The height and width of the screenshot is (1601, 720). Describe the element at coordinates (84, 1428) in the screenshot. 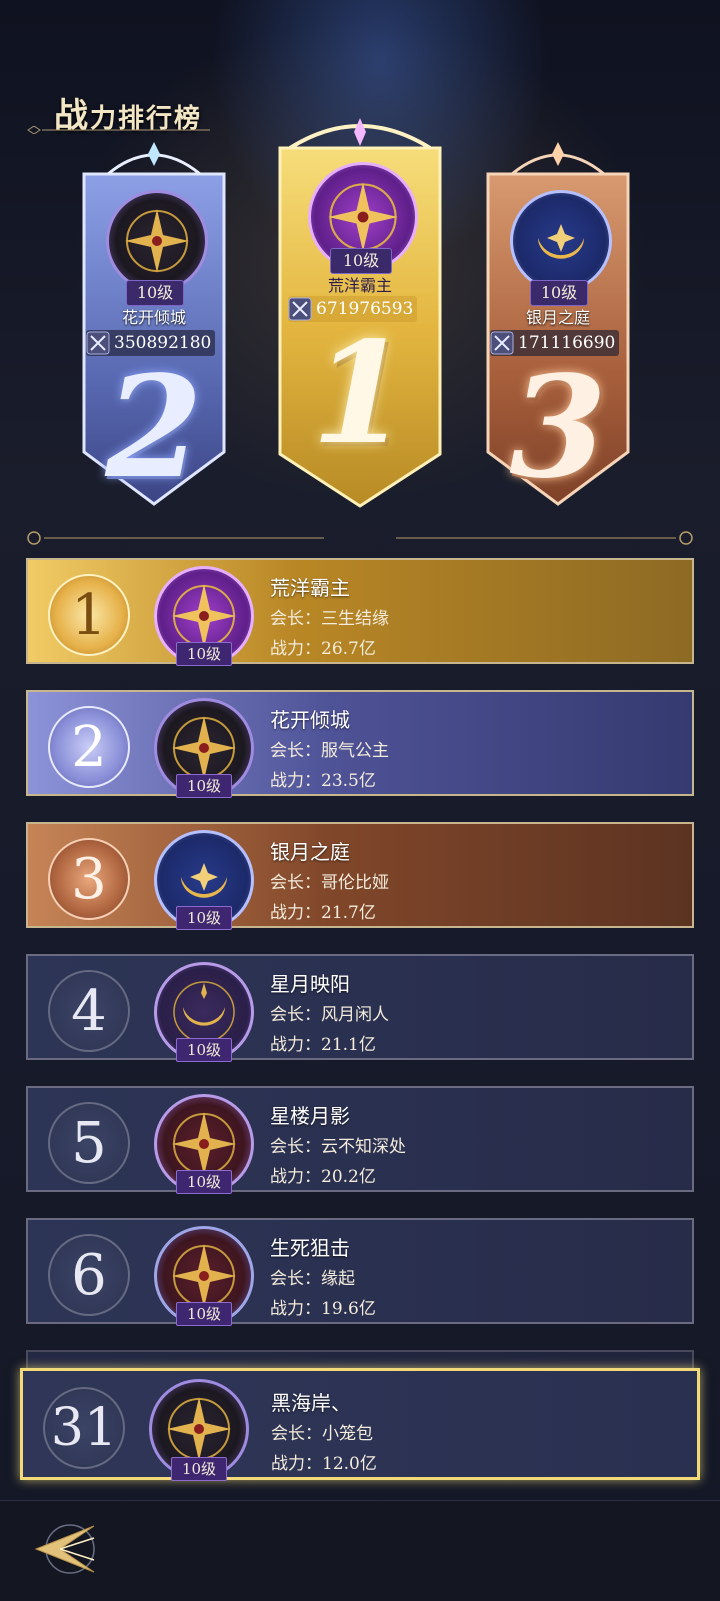

I see `rank-number: 31` at that location.